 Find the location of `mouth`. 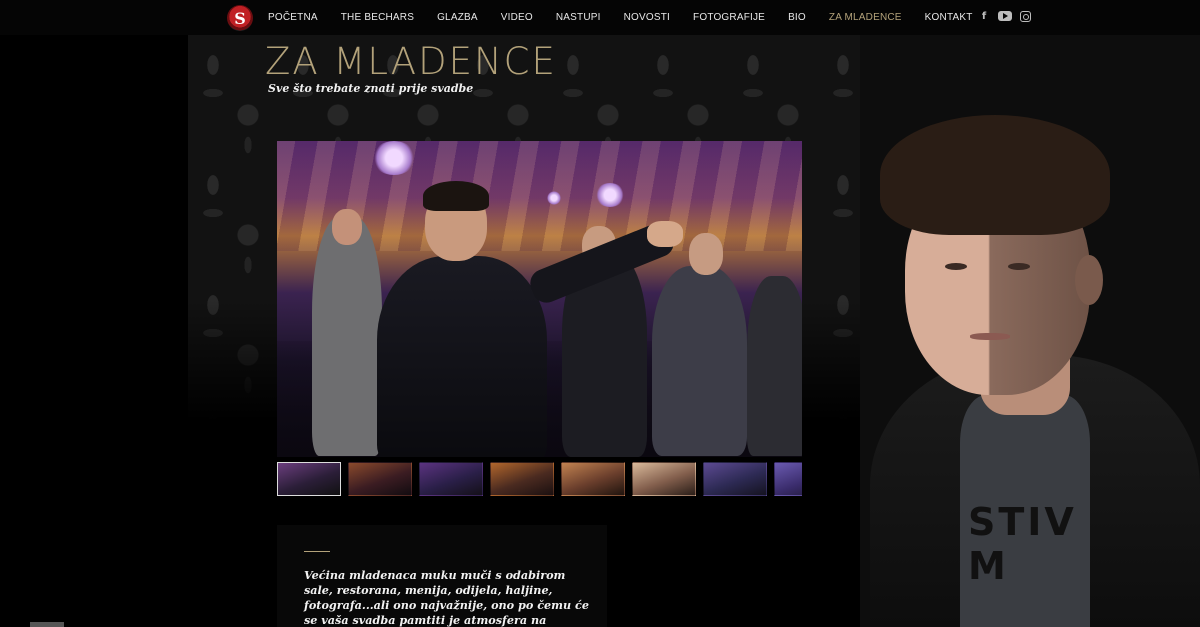

mouth is located at coordinates (990, 336).